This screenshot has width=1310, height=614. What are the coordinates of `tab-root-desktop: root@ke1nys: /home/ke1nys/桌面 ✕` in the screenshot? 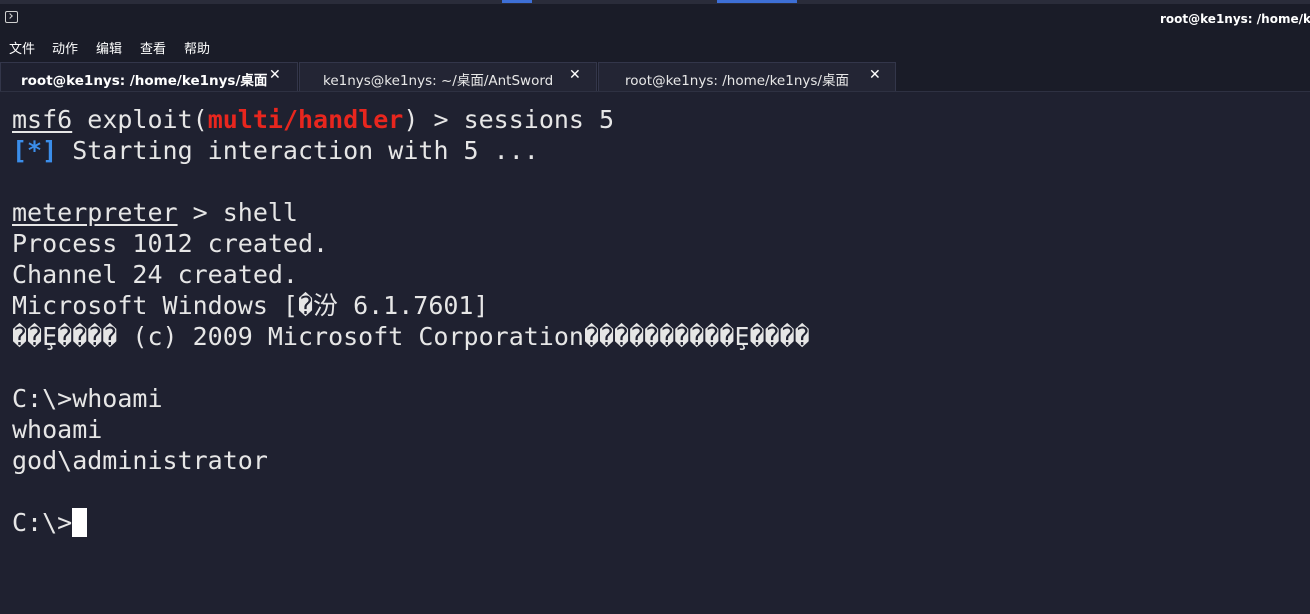 It's located at (149, 76).